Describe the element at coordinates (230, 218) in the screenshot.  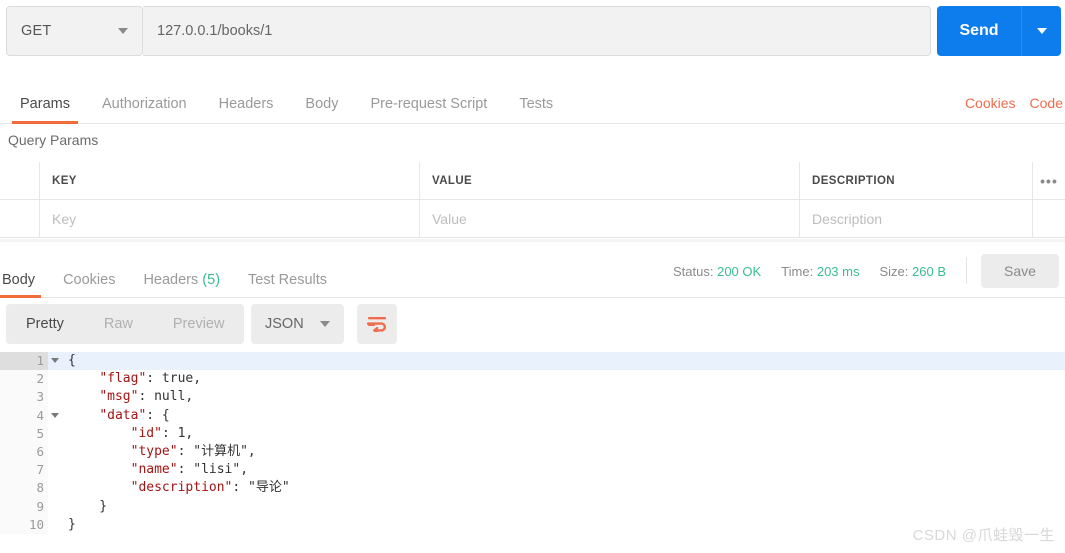
I see `param-key-input: Key` at that location.